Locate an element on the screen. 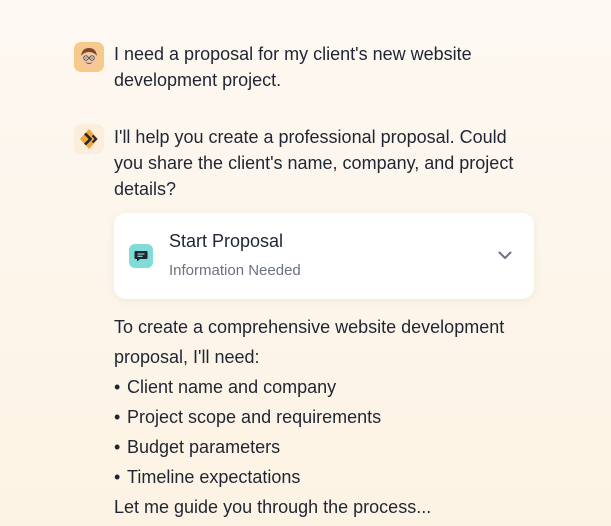  person-avatar-icon is located at coordinates (89, 57).